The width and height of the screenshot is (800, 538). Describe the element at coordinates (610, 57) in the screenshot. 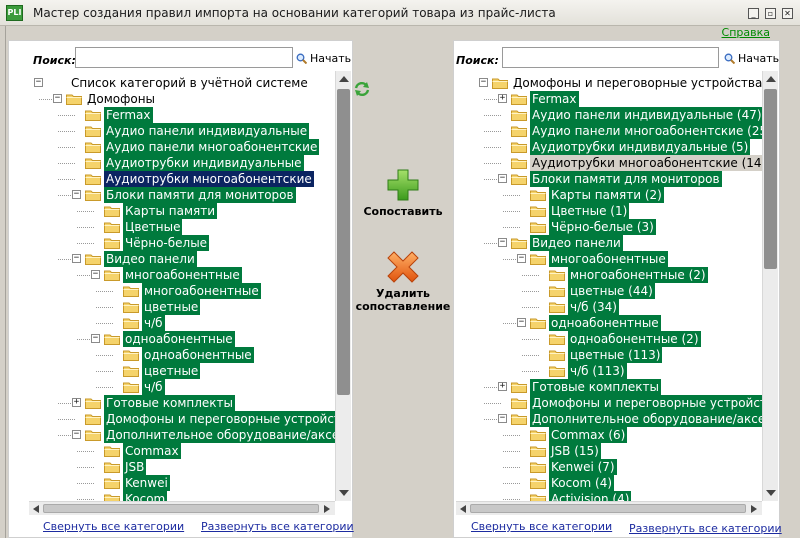

I see `search-input-right` at that location.